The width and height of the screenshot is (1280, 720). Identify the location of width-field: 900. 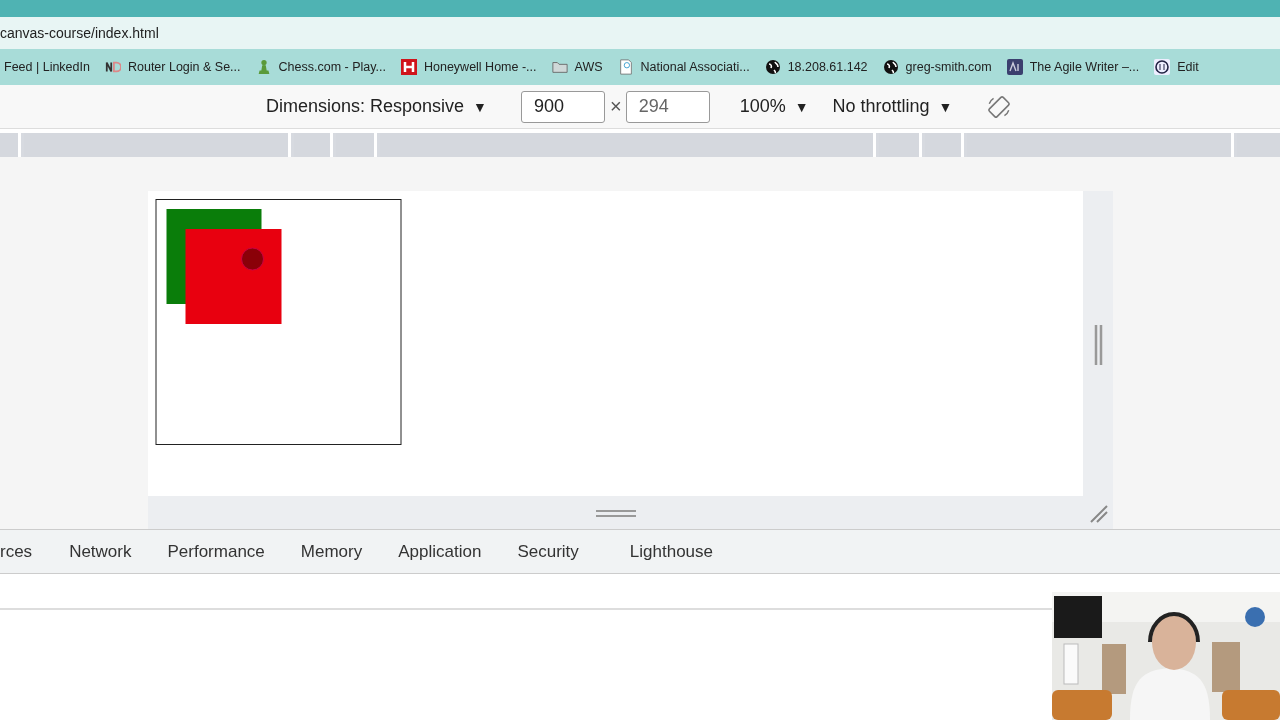
(562, 106).